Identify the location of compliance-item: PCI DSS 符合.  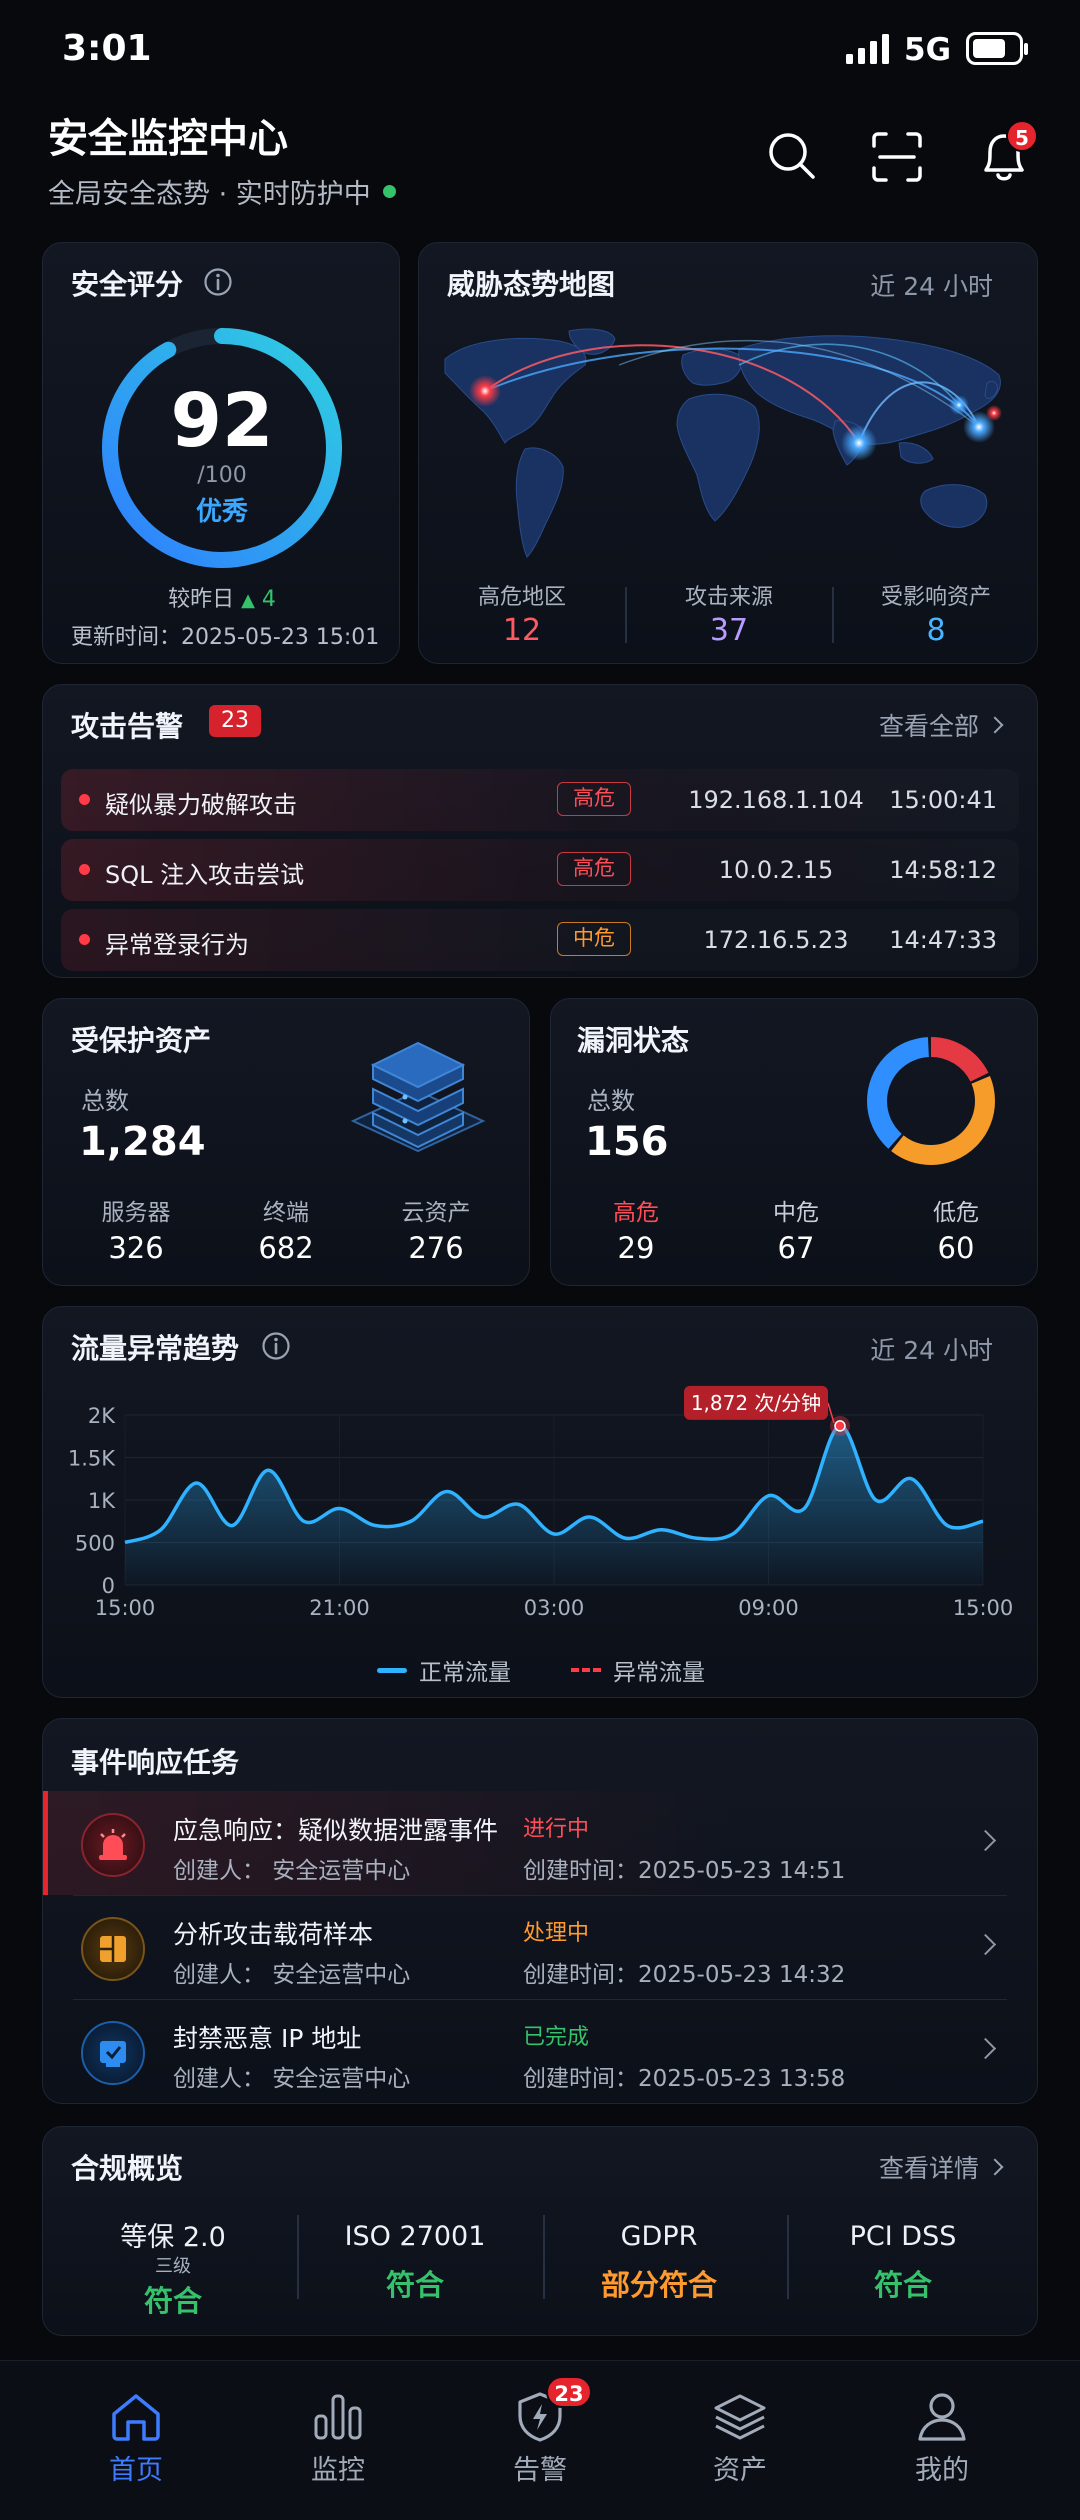
(903, 2262).